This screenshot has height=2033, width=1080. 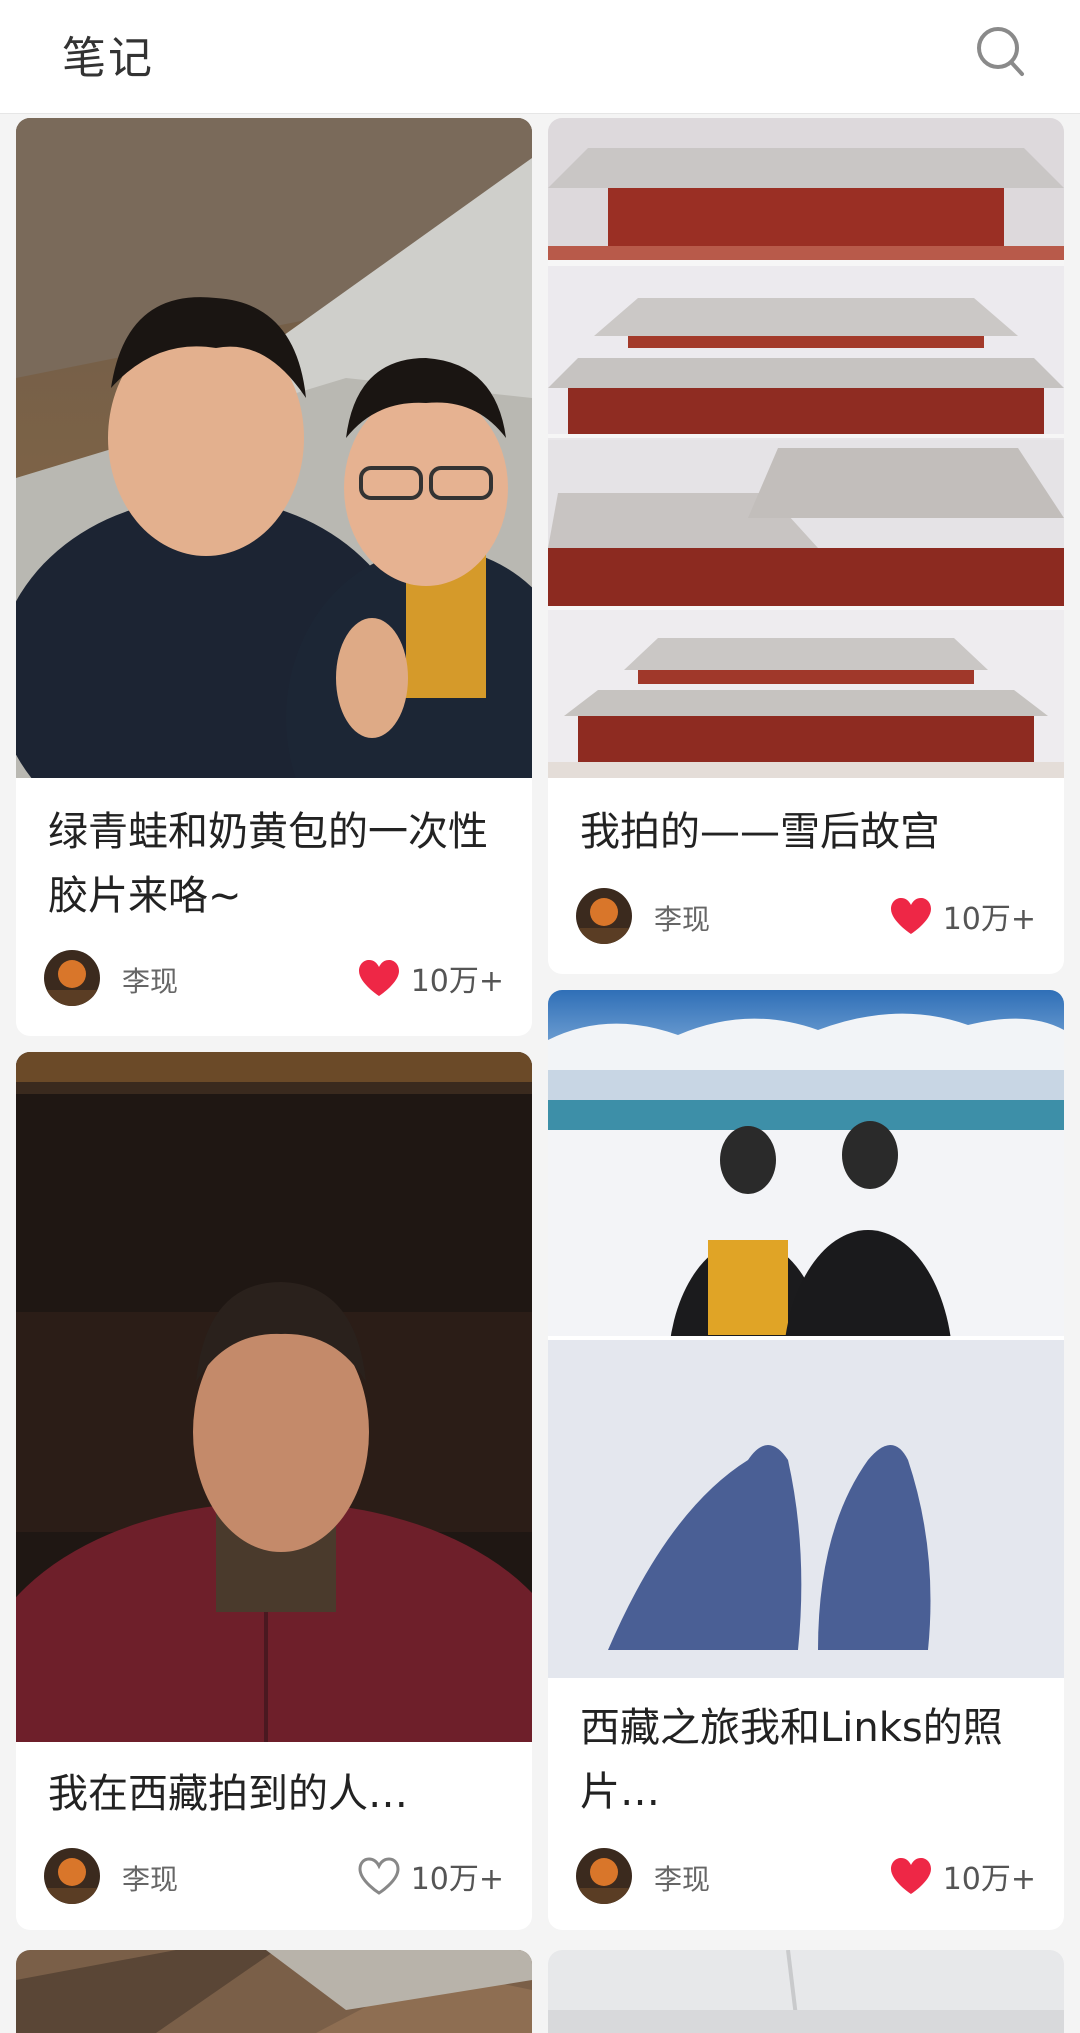 What do you see at coordinates (108, 58) in the screenshot?
I see `page-title: 笔记` at bounding box center [108, 58].